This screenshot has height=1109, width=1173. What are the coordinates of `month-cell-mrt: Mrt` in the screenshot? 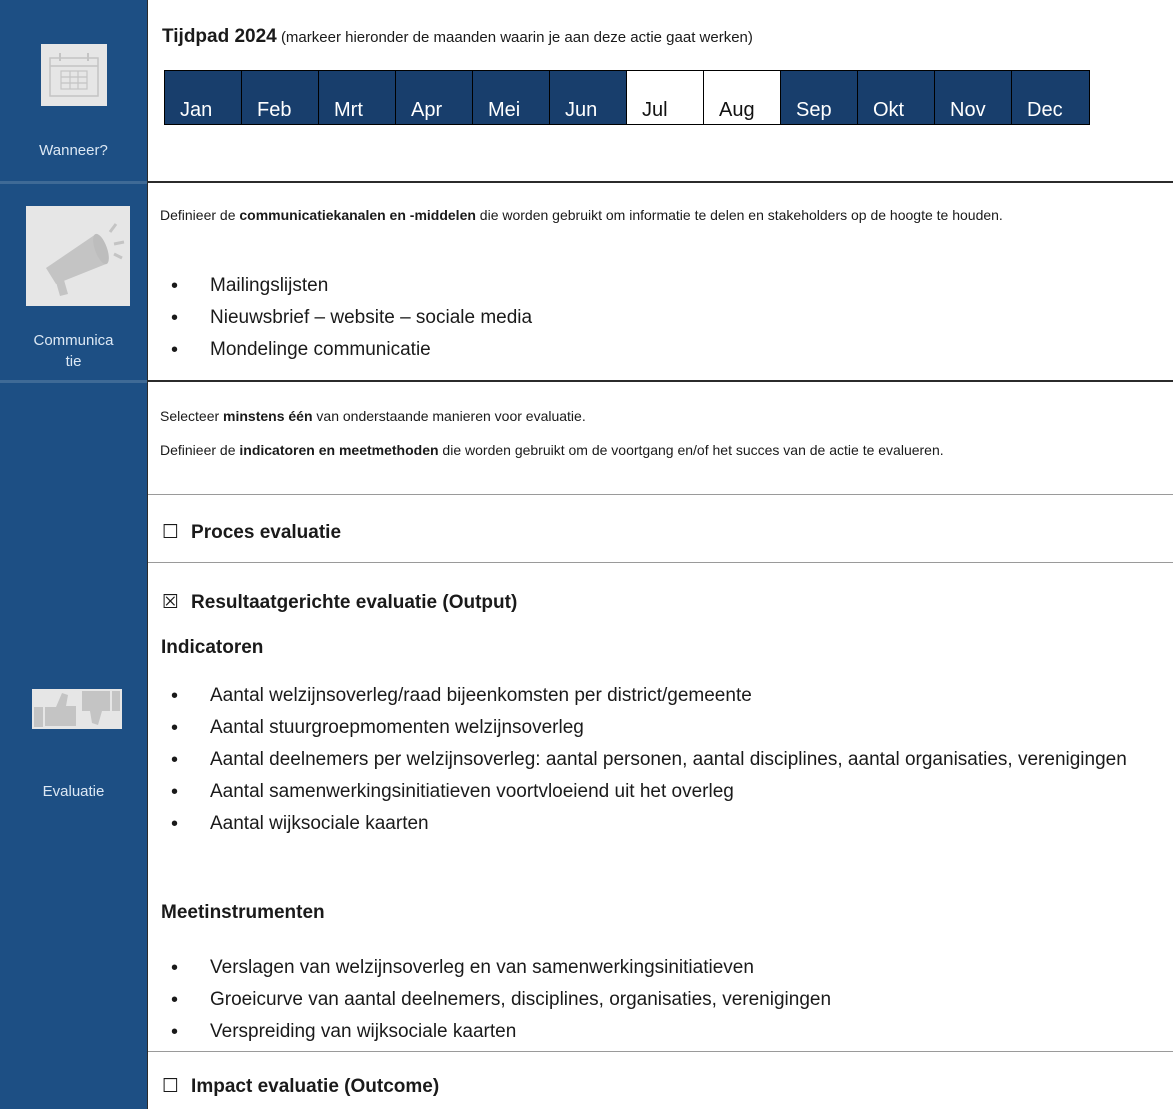 It's located at (357, 97).